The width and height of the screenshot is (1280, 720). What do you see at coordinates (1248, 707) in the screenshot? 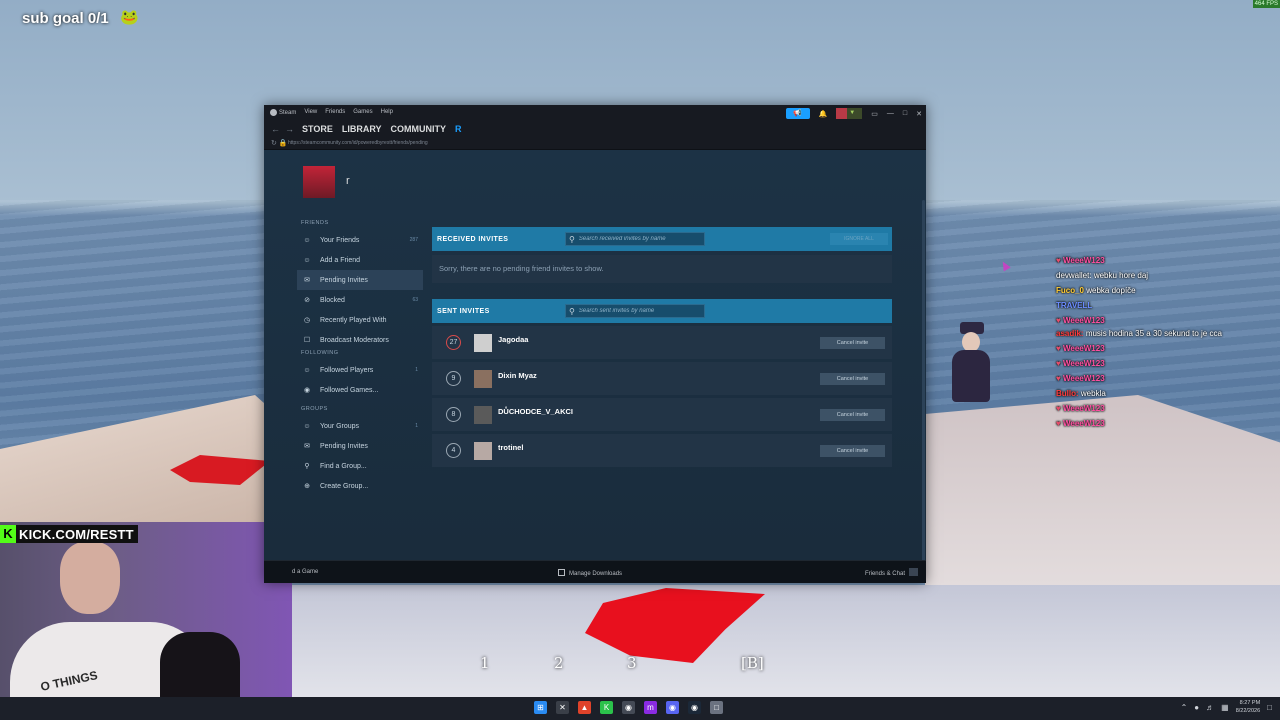
I see `taskbar-clock: 8:27 PM 8/22/2026` at bounding box center [1248, 707].